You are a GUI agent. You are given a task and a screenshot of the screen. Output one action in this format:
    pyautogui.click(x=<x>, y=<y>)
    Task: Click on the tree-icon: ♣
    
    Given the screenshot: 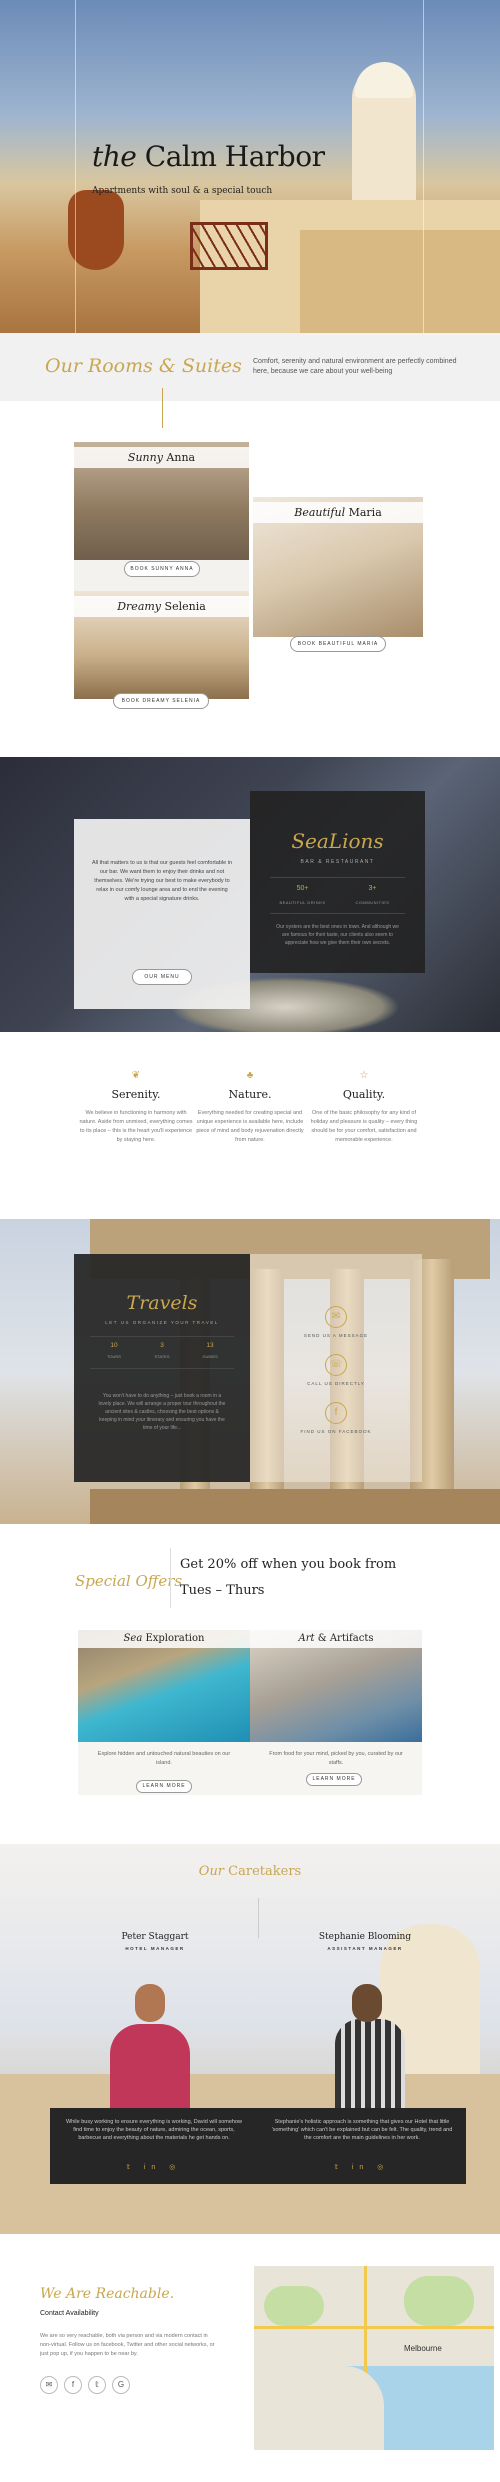 What is the action you would take?
    pyautogui.click(x=250, y=1075)
    